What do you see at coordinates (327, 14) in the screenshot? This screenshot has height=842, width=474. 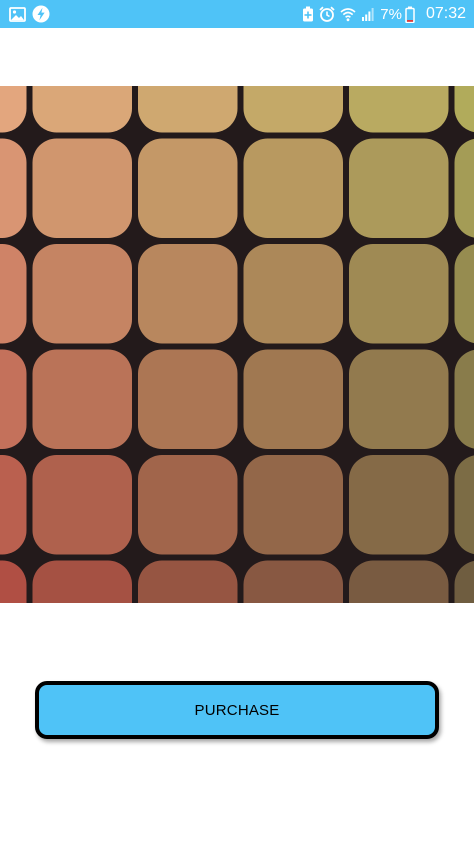 I see `alarm-icon` at bounding box center [327, 14].